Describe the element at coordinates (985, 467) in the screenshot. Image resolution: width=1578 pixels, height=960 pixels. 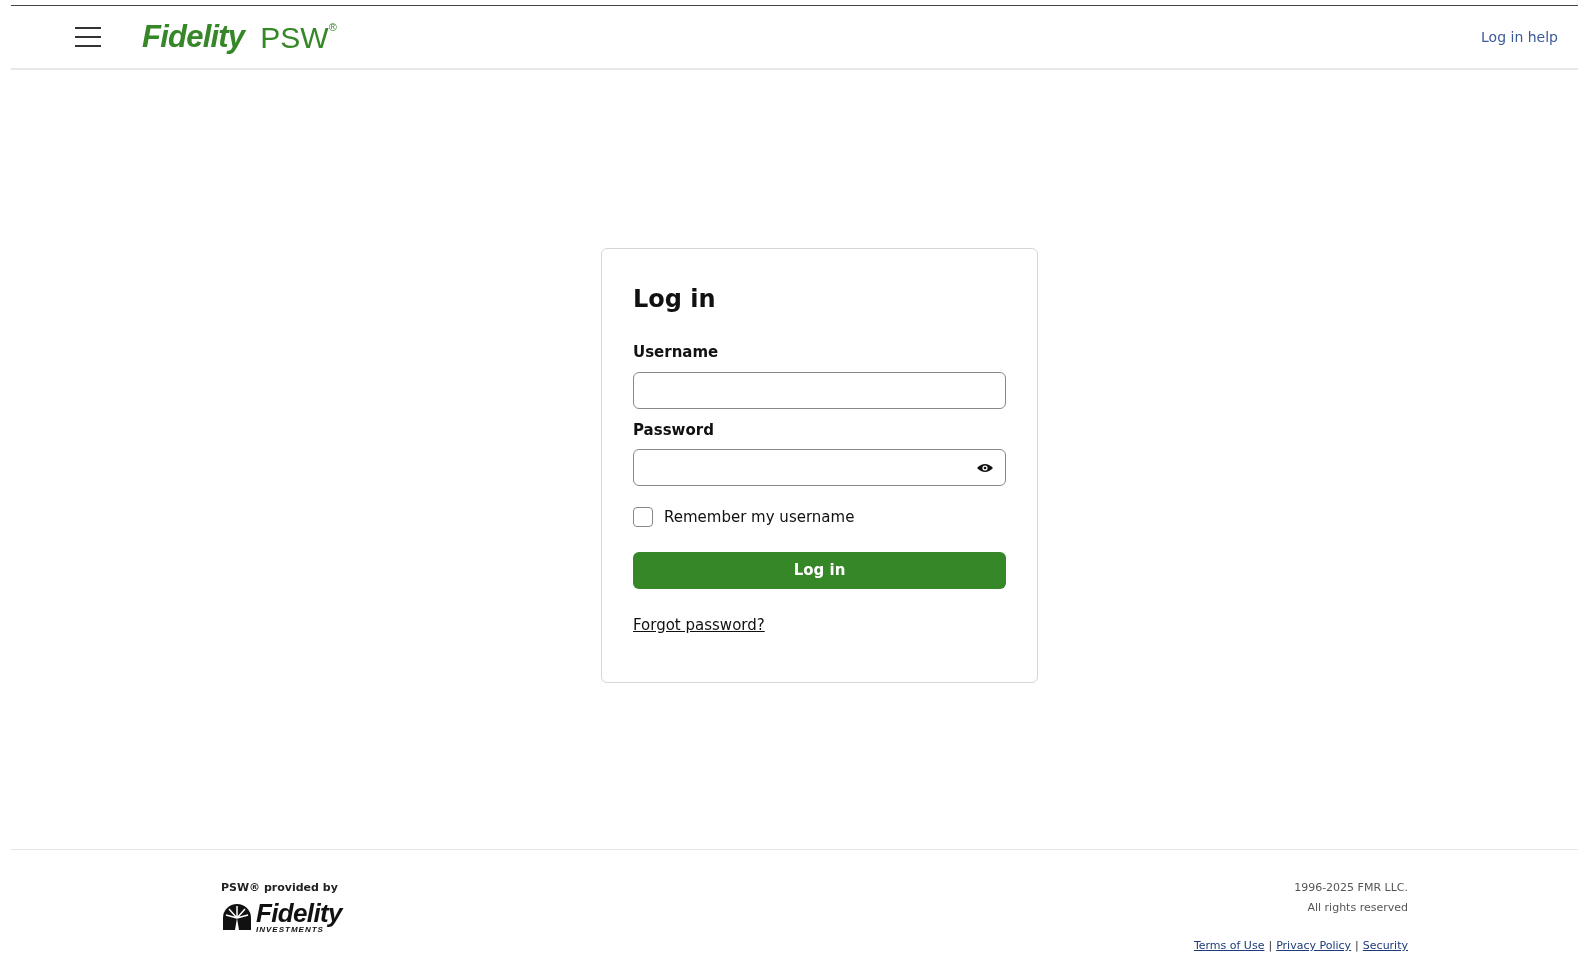
I see `show-password-icon` at that location.